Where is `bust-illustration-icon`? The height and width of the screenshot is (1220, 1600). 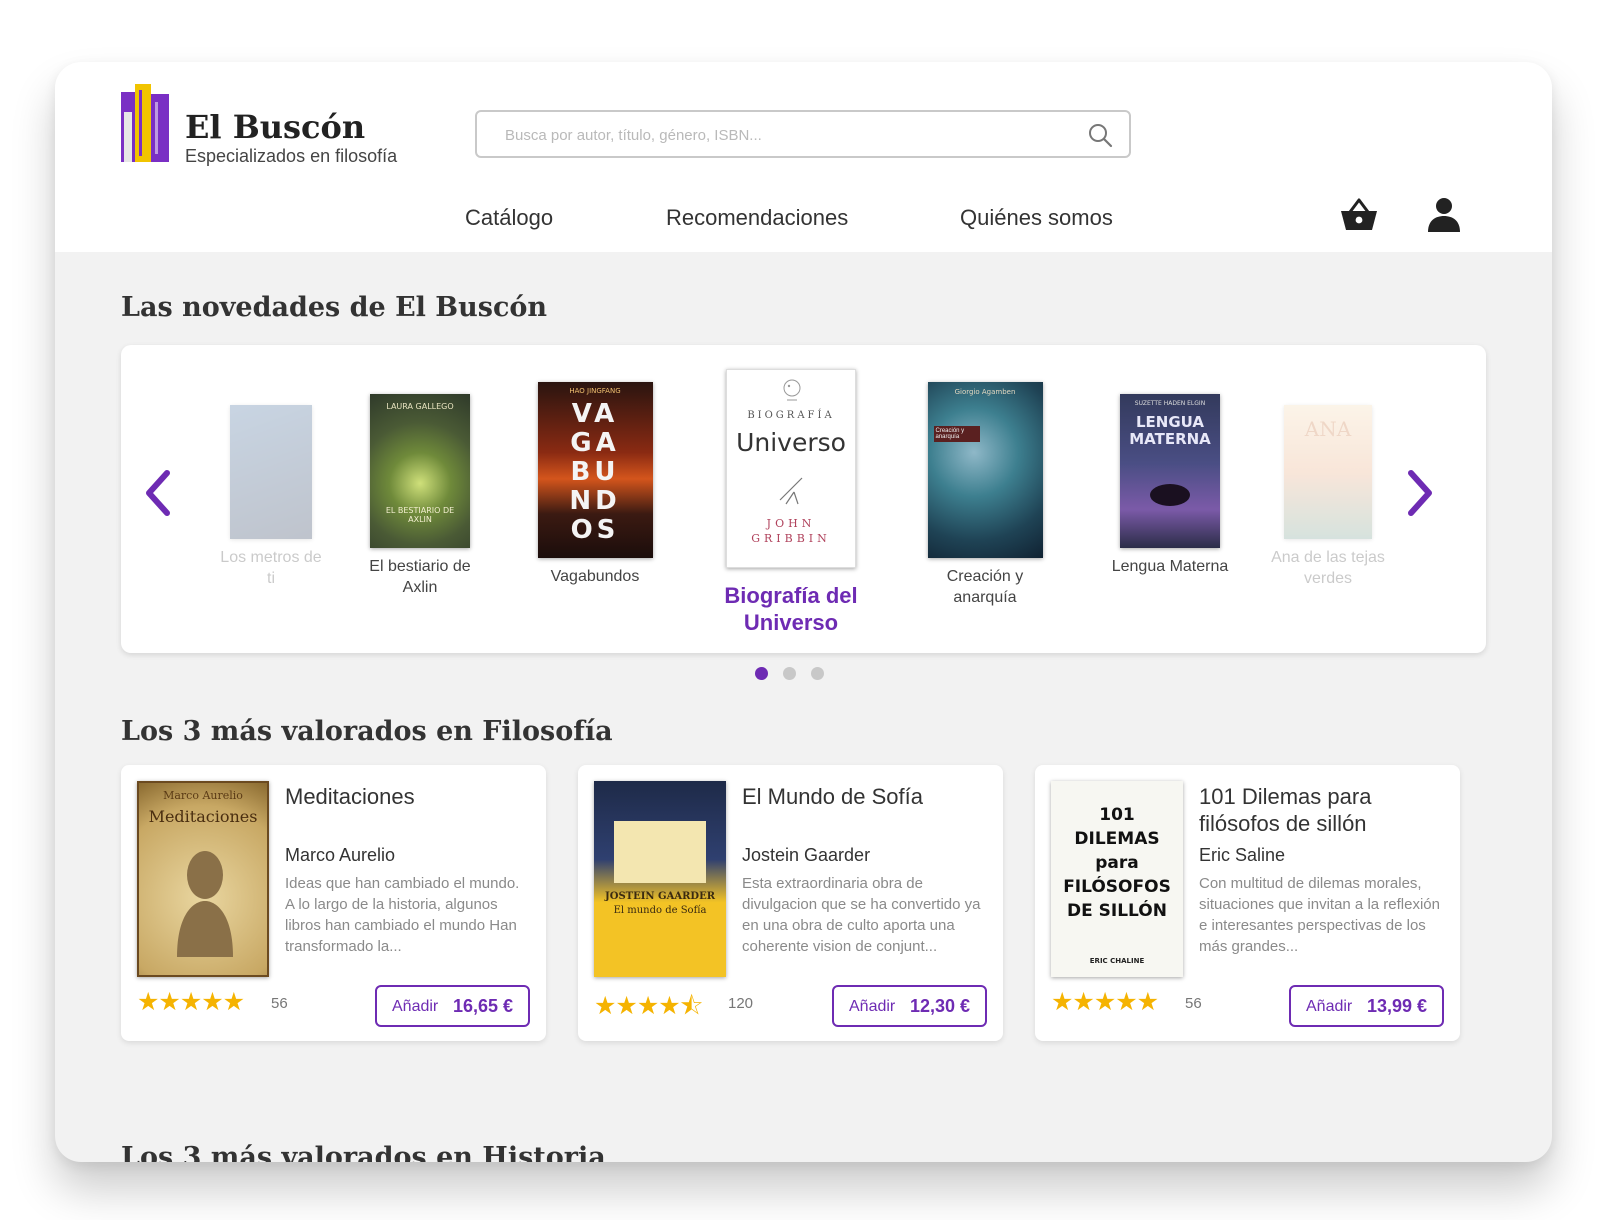 bust-illustration-icon is located at coordinates (205, 904).